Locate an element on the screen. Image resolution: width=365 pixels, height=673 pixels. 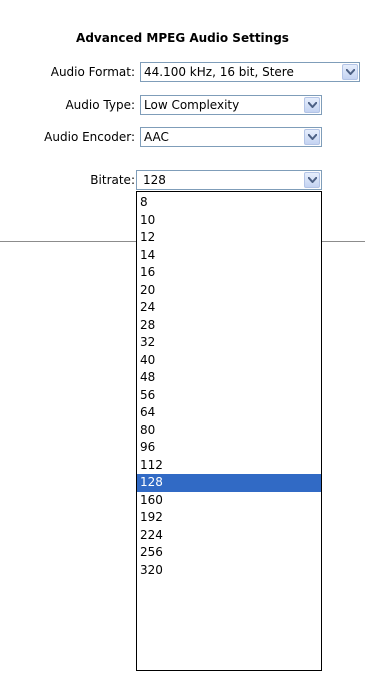
audio-type-value: Low Complexity is located at coordinates (192, 105).